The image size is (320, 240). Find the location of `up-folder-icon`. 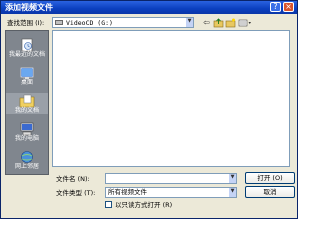

up-folder-icon is located at coordinates (218, 23).